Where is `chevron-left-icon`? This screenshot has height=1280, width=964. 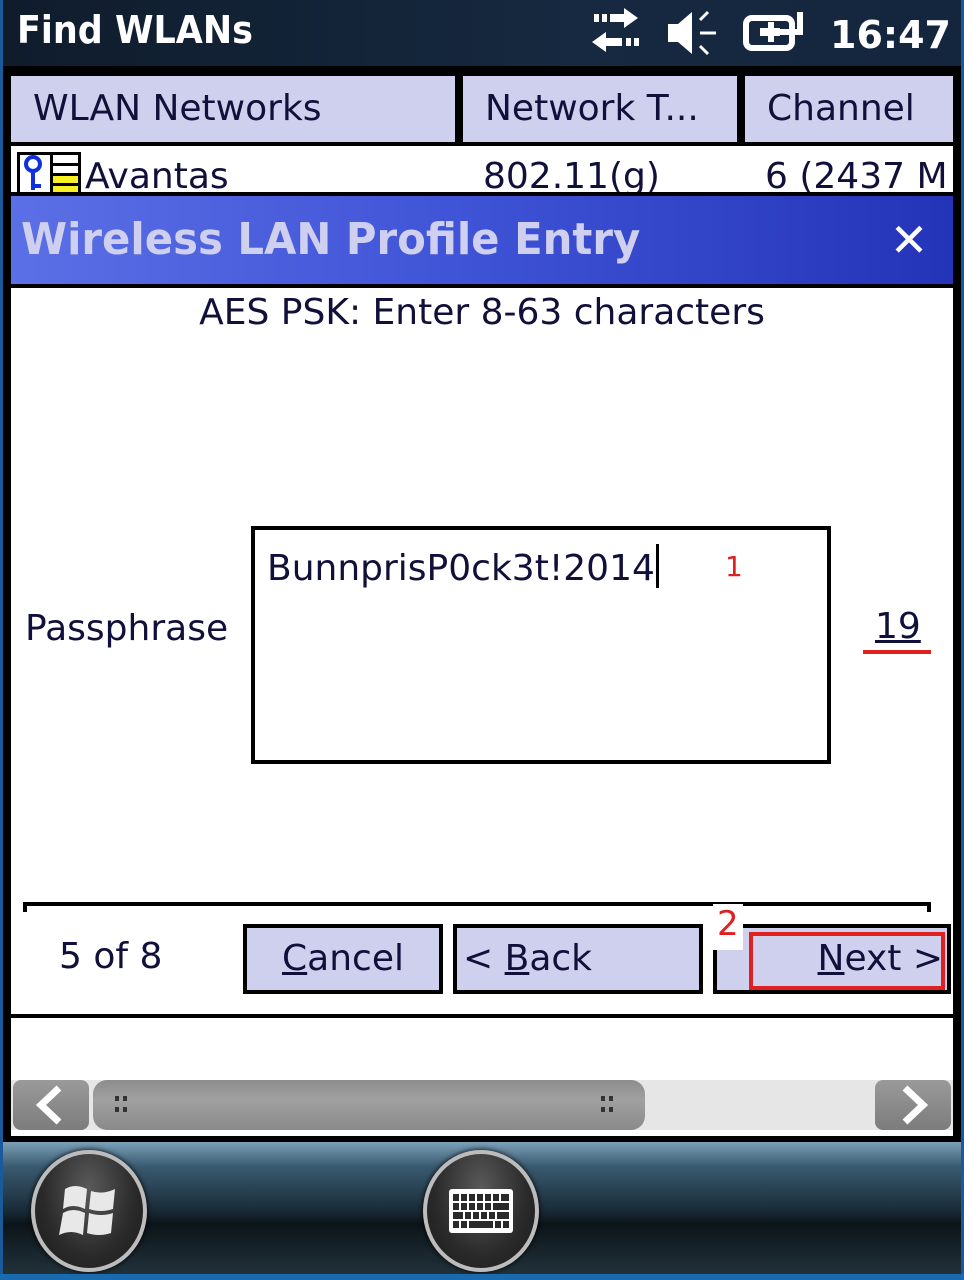
chevron-left-icon is located at coordinates (48, 1105).